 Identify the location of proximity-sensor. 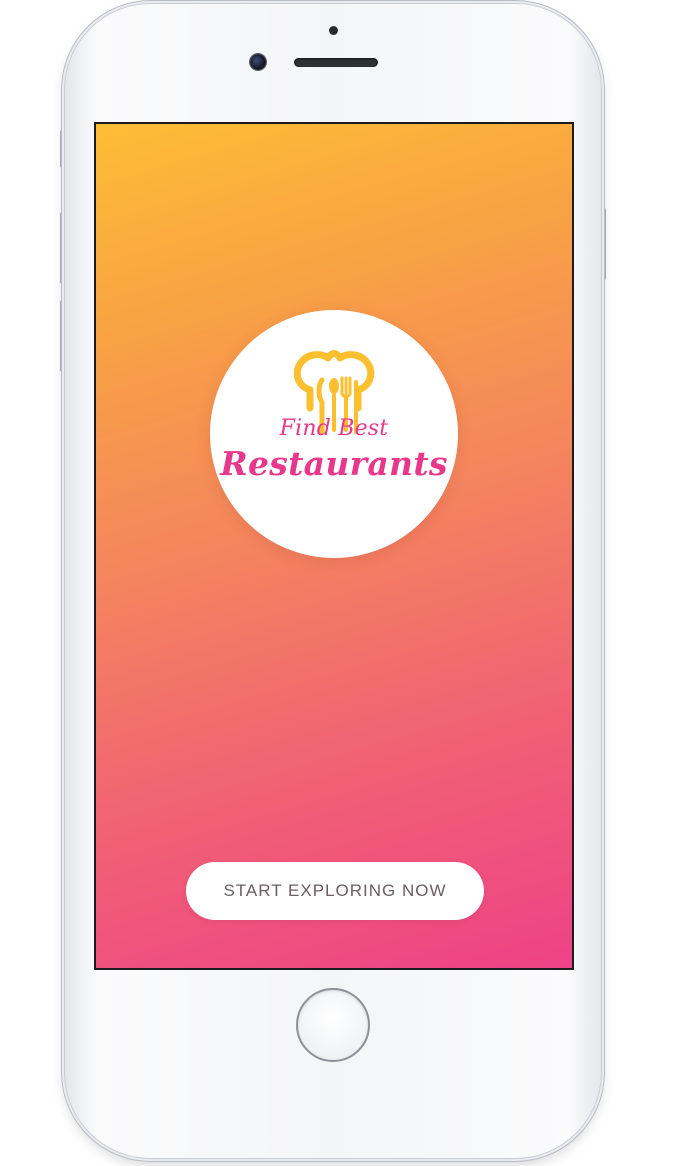
(333, 30).